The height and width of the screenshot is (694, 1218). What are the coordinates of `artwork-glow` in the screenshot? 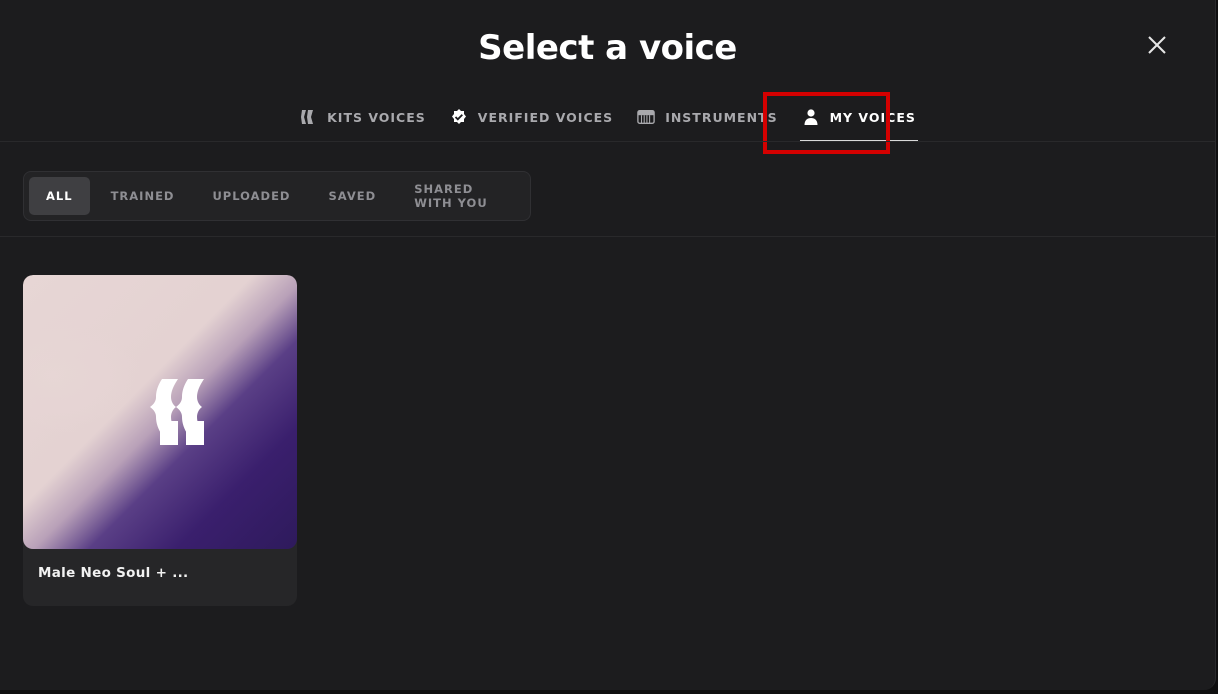 It's located at (83, 375).